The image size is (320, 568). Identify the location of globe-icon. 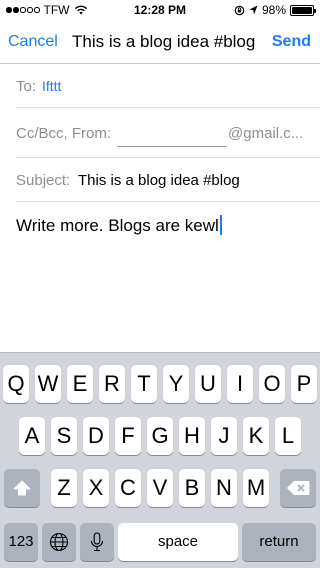
(59, 542).